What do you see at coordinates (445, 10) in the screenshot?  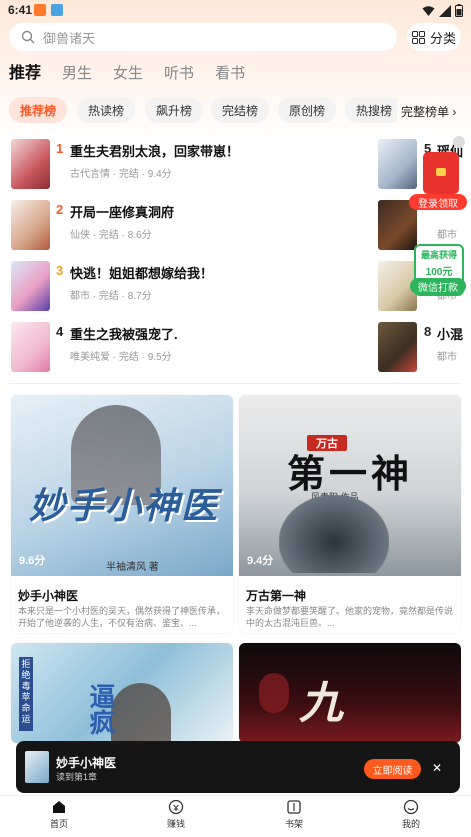 I see `signal-icon` at bounding box center [445, 10].